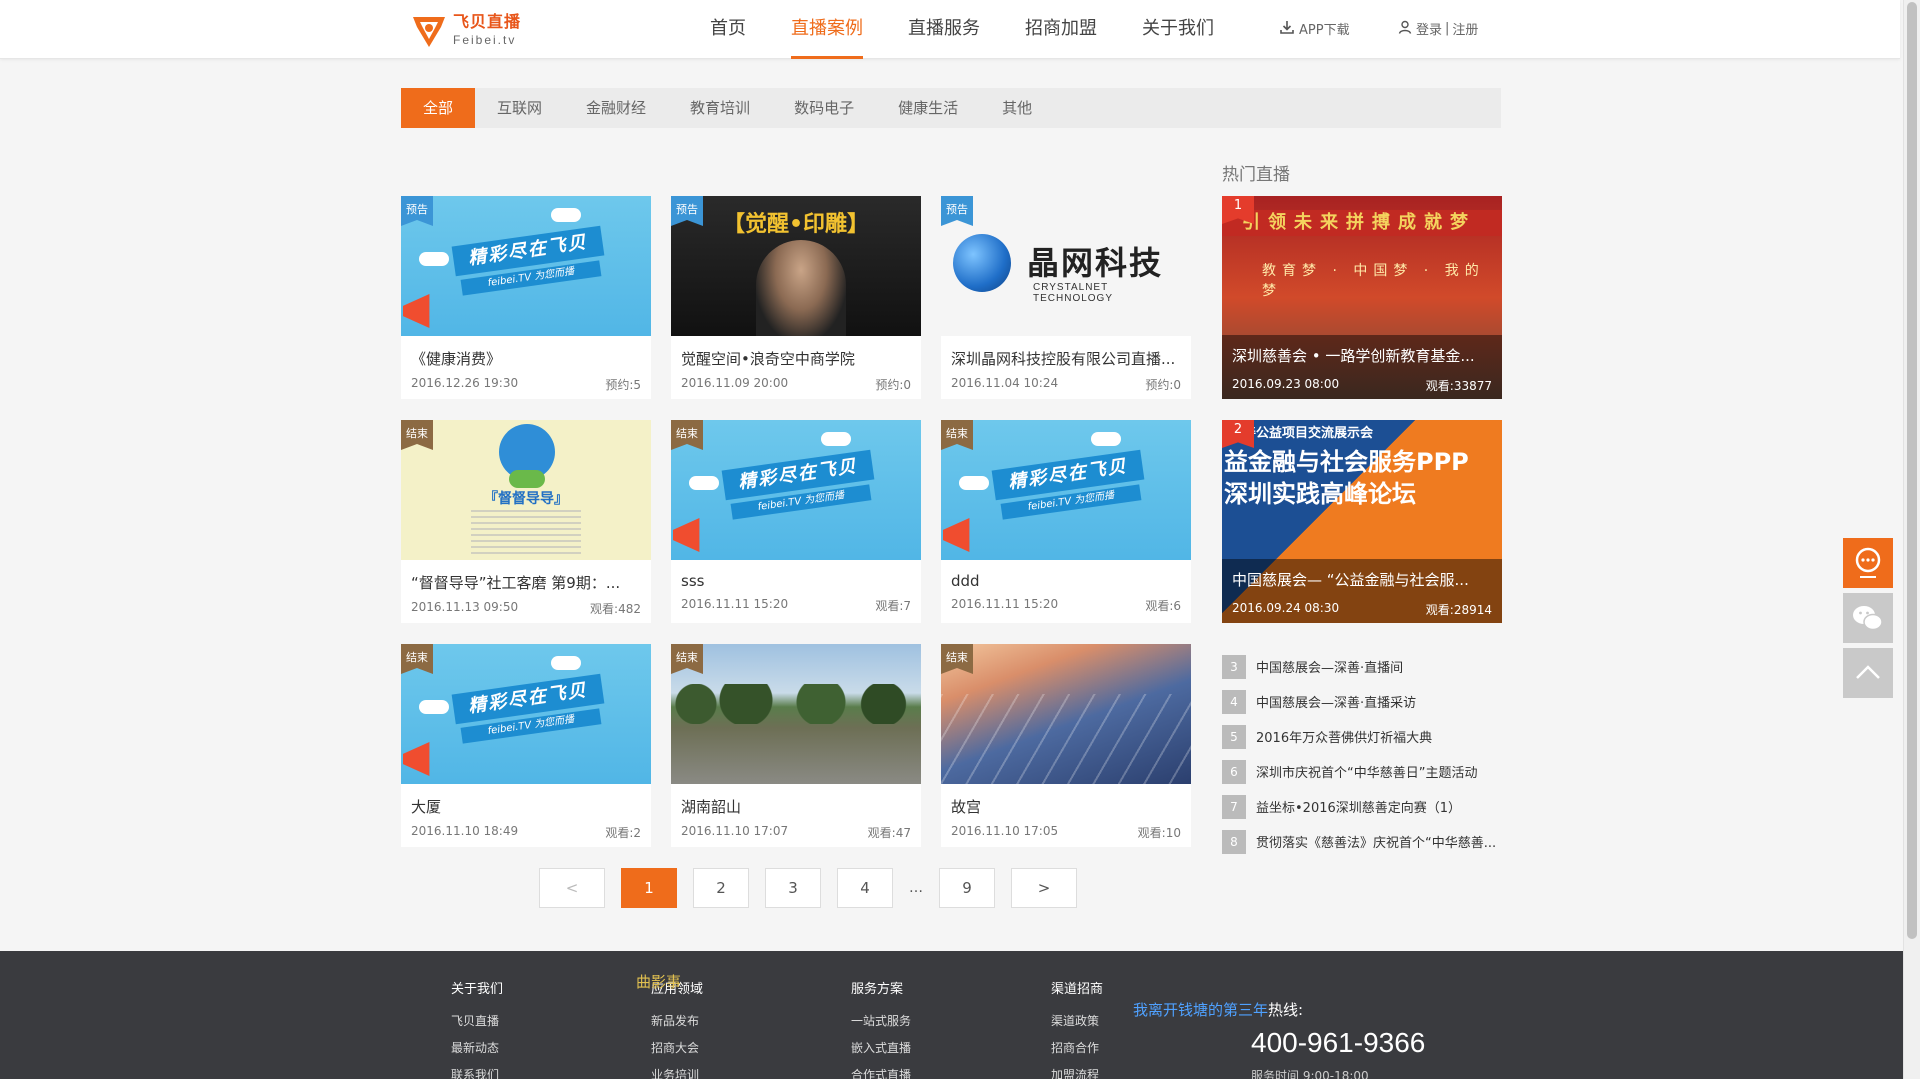 Image resolution: width=1920 pixels, height=1079 pixels. Describe the element at coordinates (793, 888) in the screenshot. I see `page-button: 3` at that location.